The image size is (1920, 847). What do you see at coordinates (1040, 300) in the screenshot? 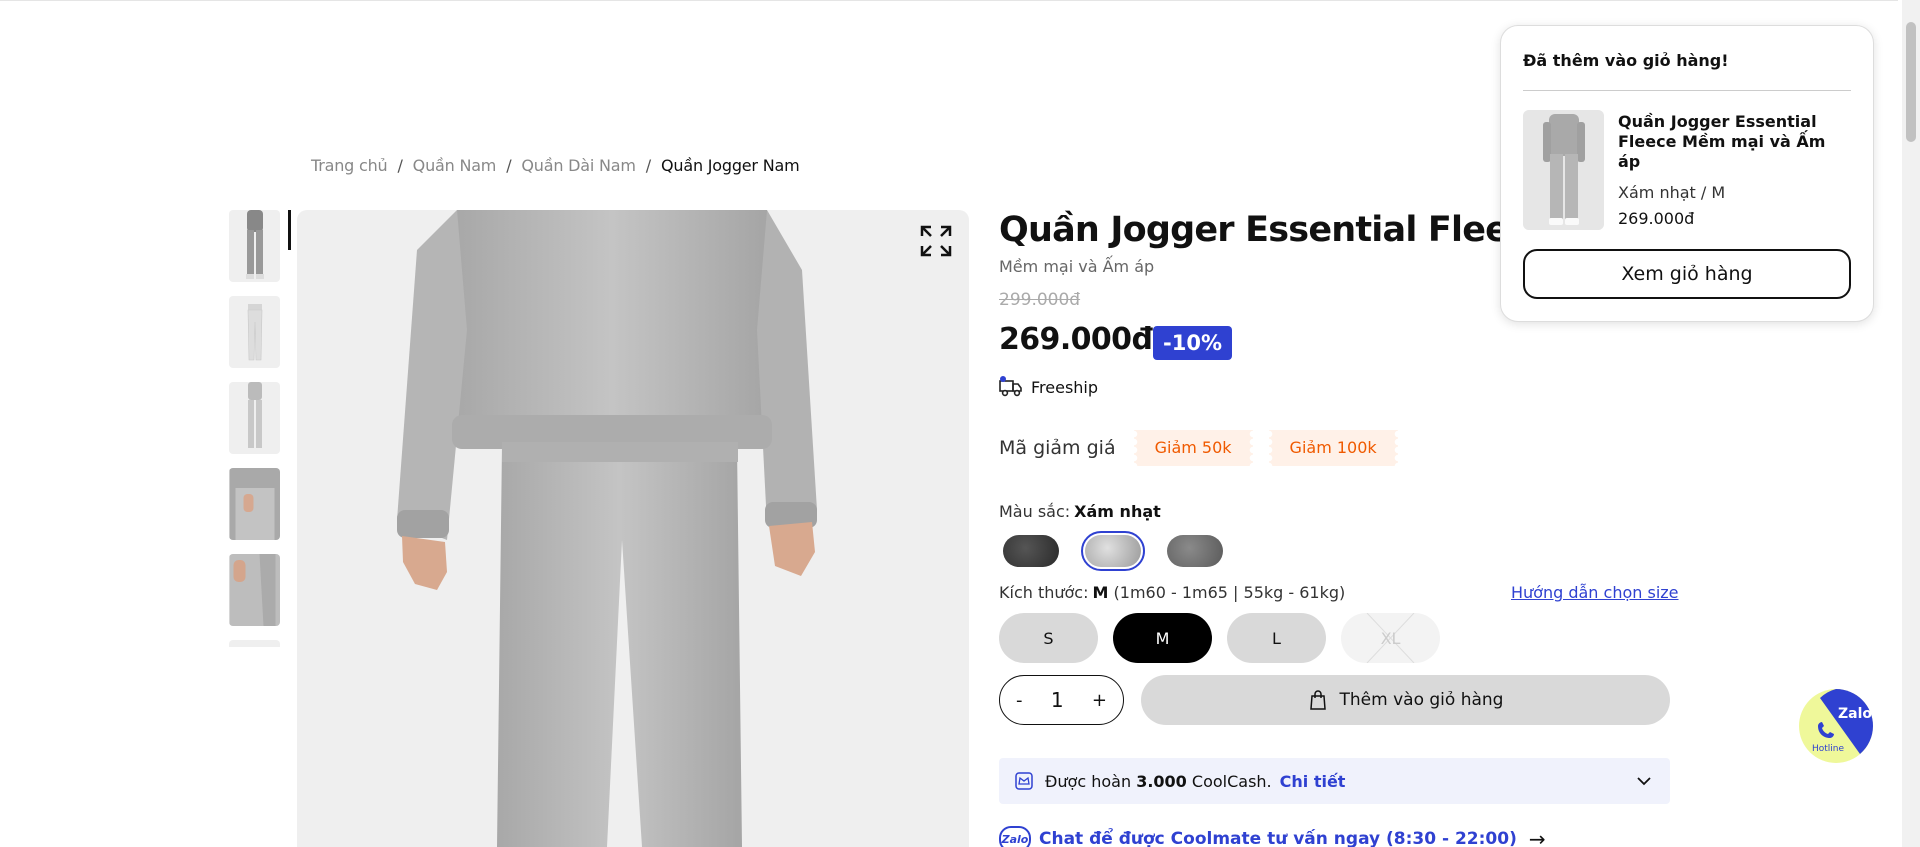
I see `original-price: 299.000đ` at bounding box center [1040, 300].